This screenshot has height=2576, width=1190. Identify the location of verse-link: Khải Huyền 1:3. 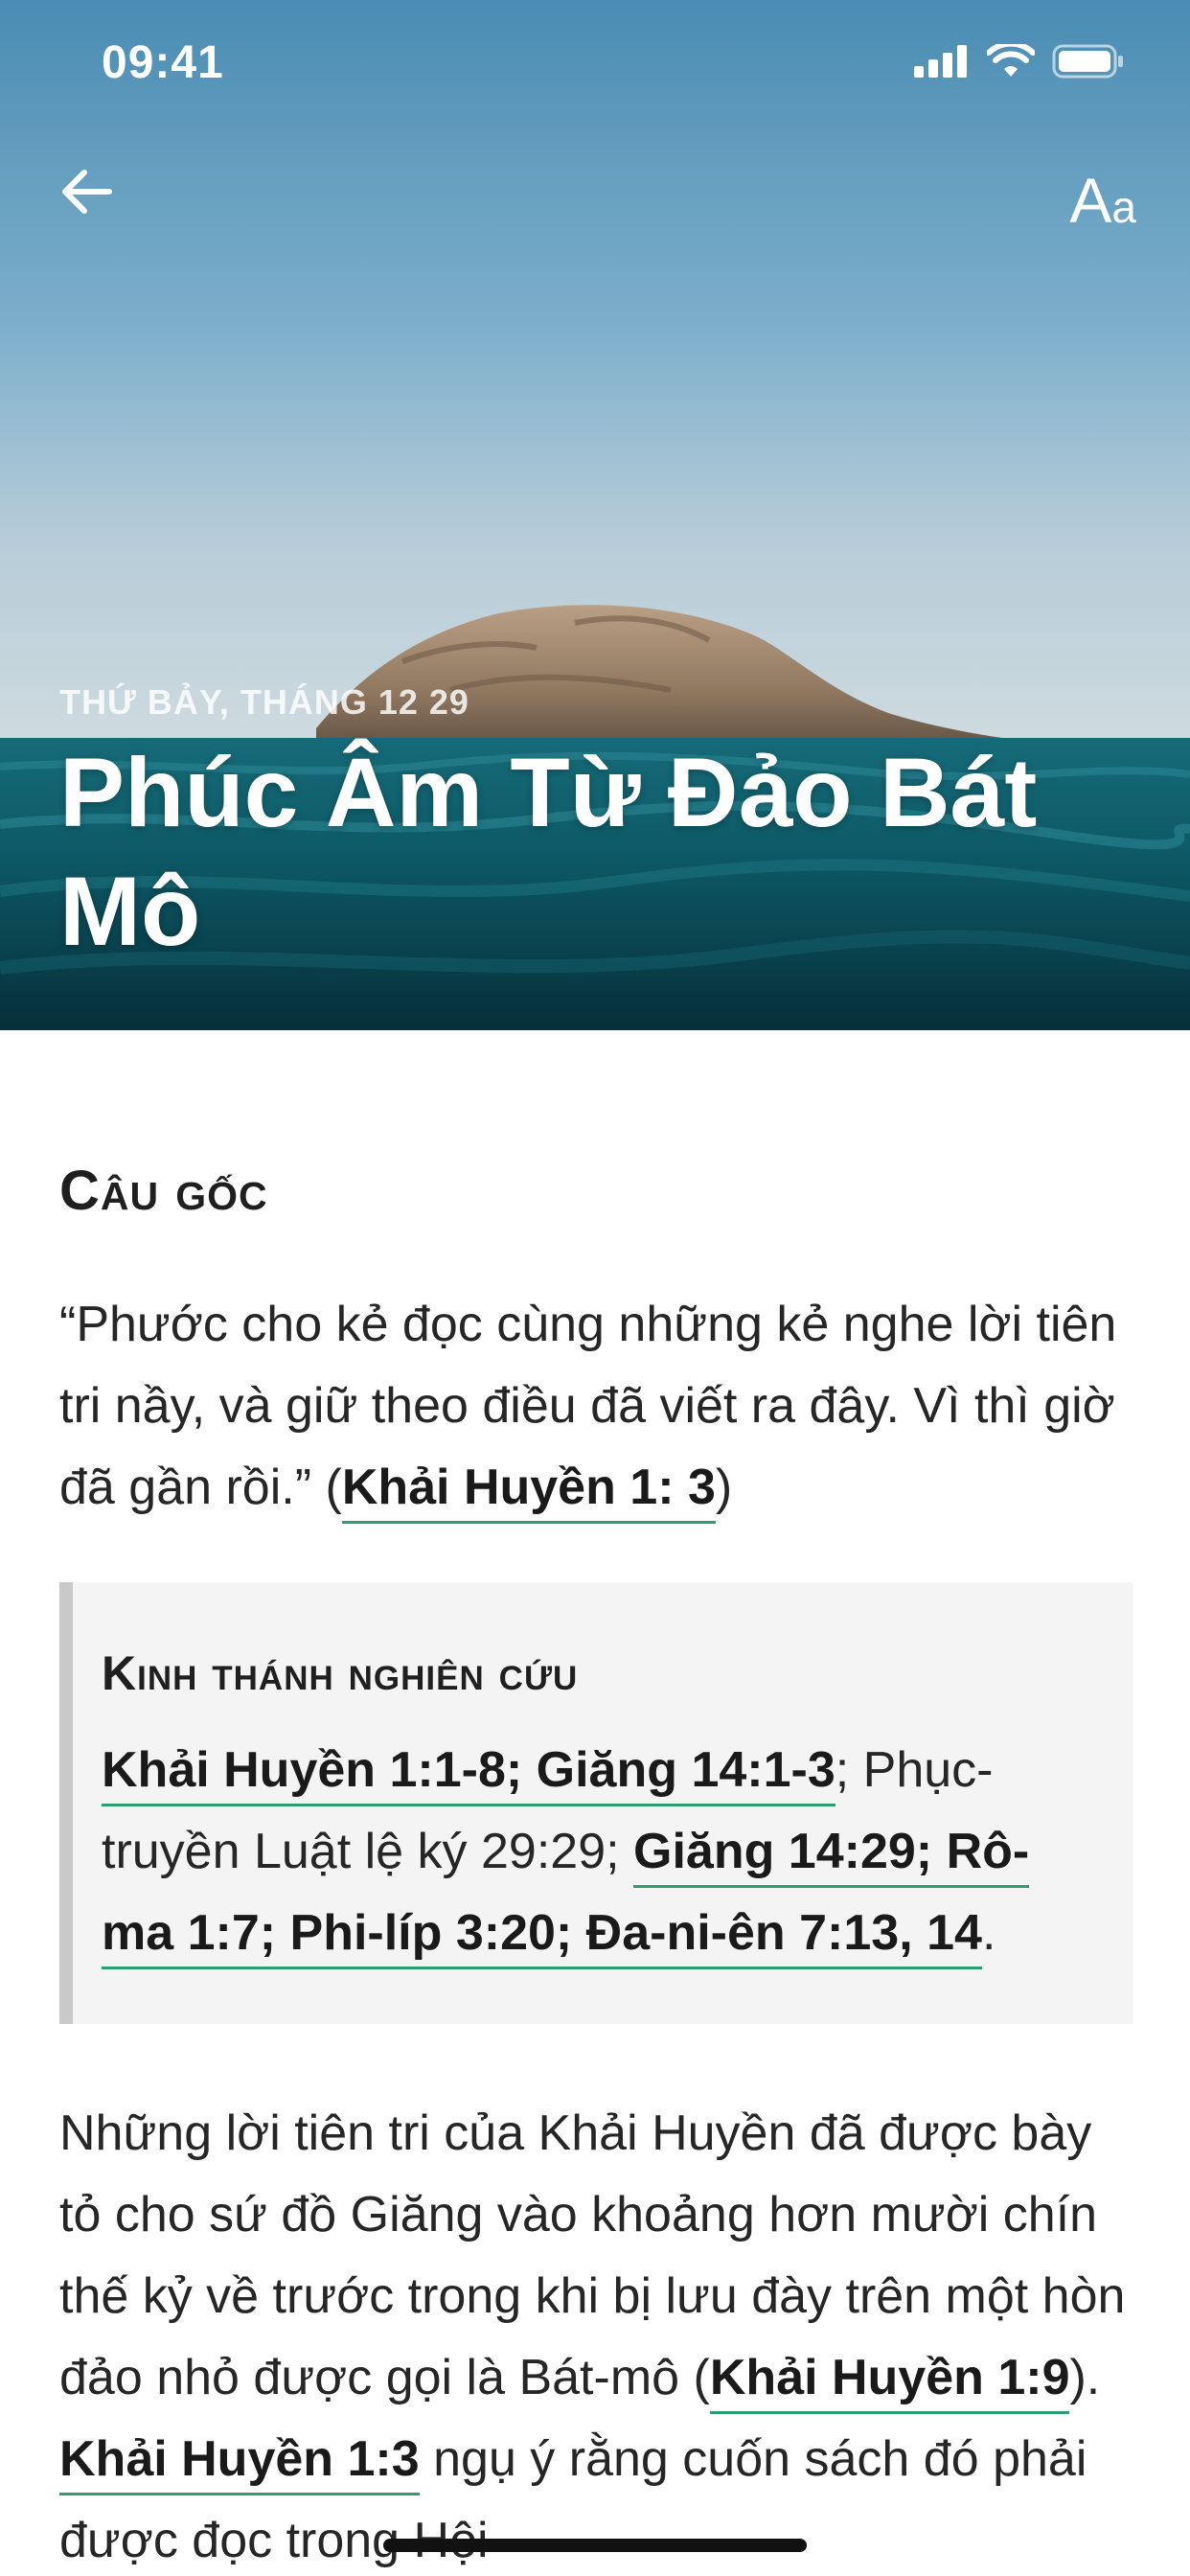
(240, 2463).